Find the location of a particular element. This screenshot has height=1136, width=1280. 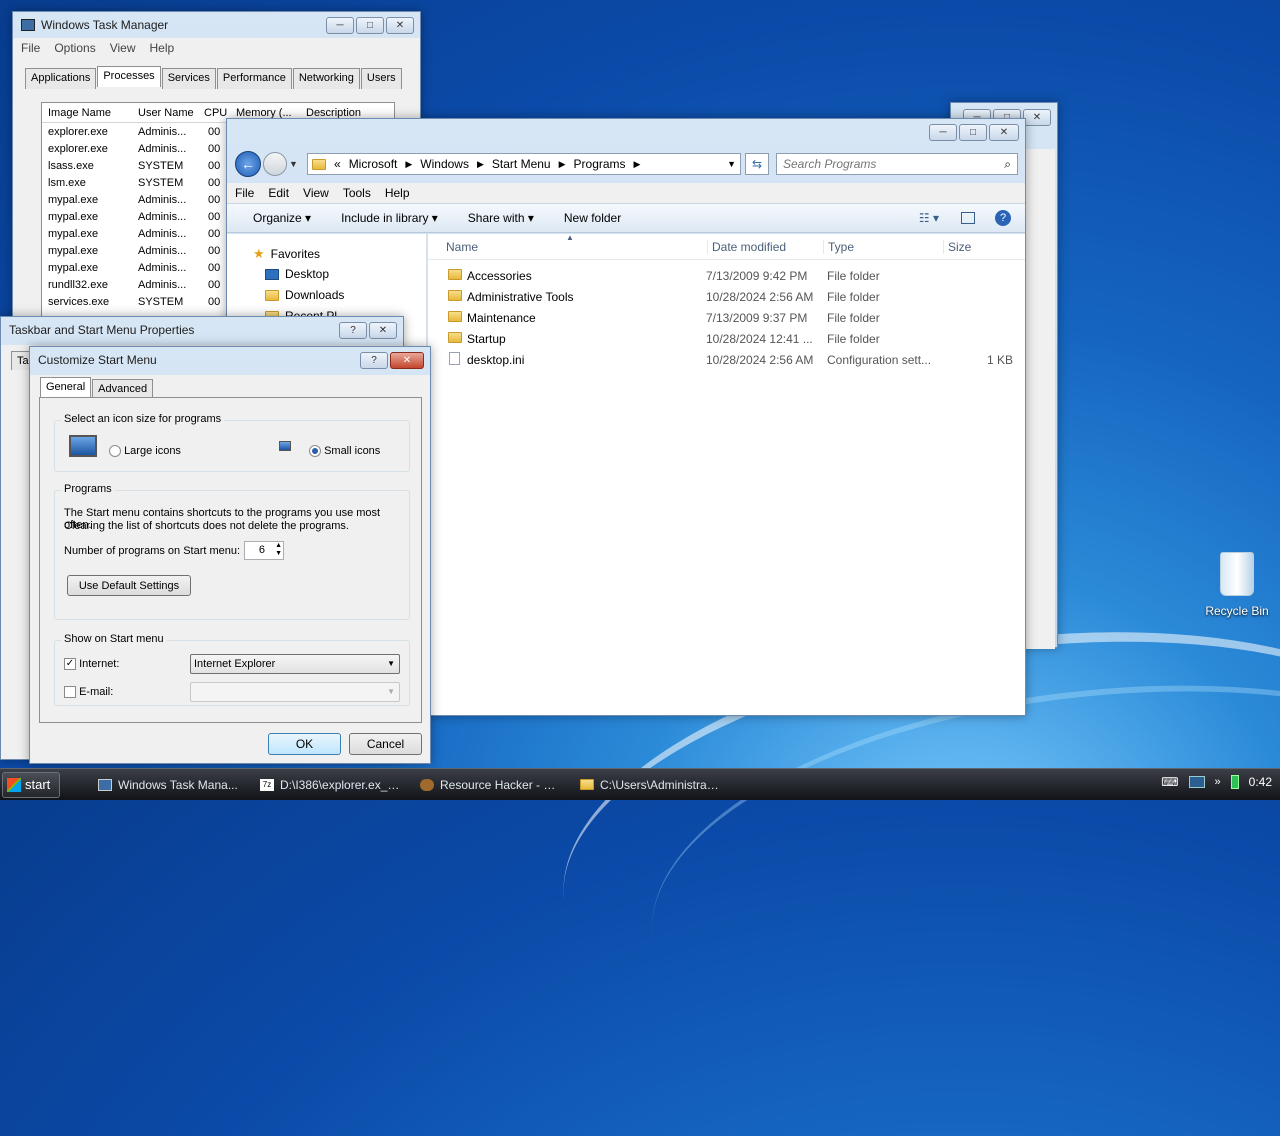

large-icons-radio is located at coordinates (115, 451).